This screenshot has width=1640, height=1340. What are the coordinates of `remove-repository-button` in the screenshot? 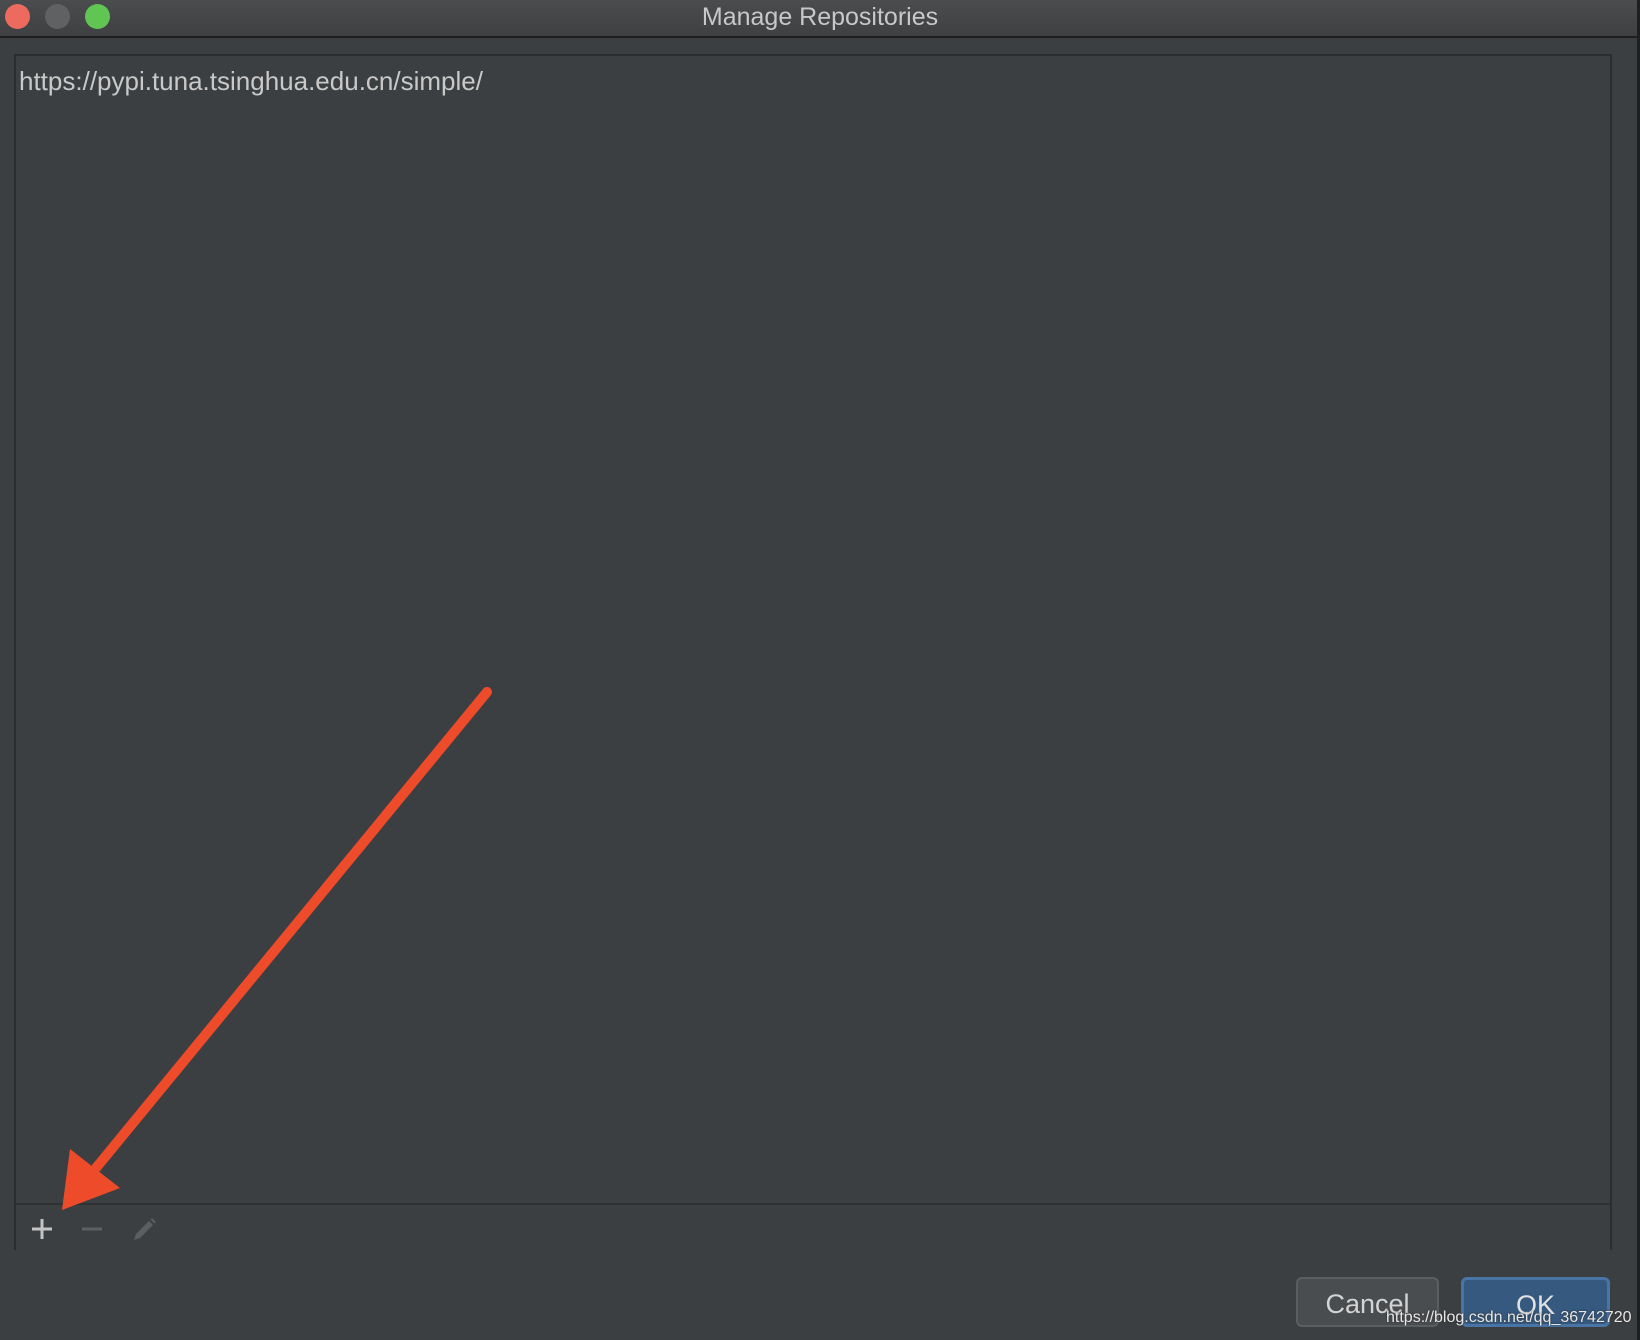 It's located at (92, 1229).